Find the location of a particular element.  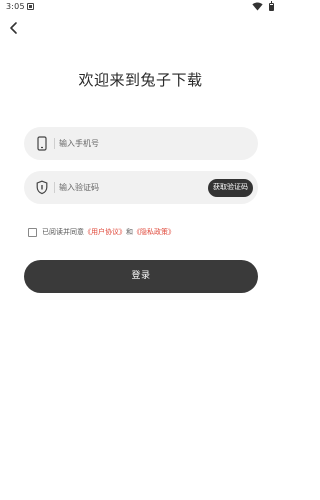

agreement-row: 已阅读并同意 《用户协议》 和 《隐私政策》 is located at coordinates (101, 232).